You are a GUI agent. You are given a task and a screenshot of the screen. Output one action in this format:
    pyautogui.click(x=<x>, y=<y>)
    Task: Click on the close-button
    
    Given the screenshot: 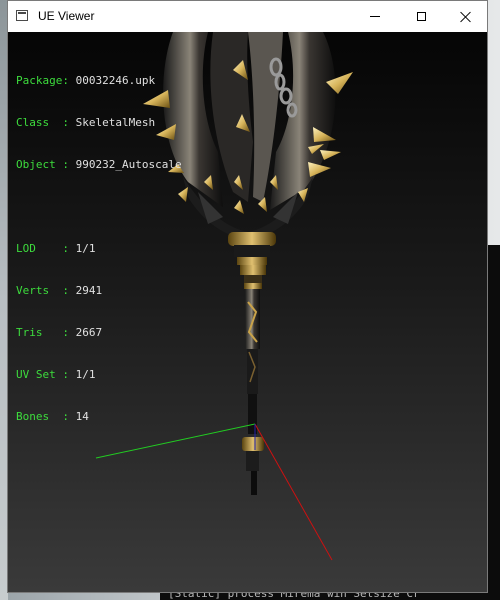 What is the action you would take?
    pyautogui.click(x=466, y=16)
    